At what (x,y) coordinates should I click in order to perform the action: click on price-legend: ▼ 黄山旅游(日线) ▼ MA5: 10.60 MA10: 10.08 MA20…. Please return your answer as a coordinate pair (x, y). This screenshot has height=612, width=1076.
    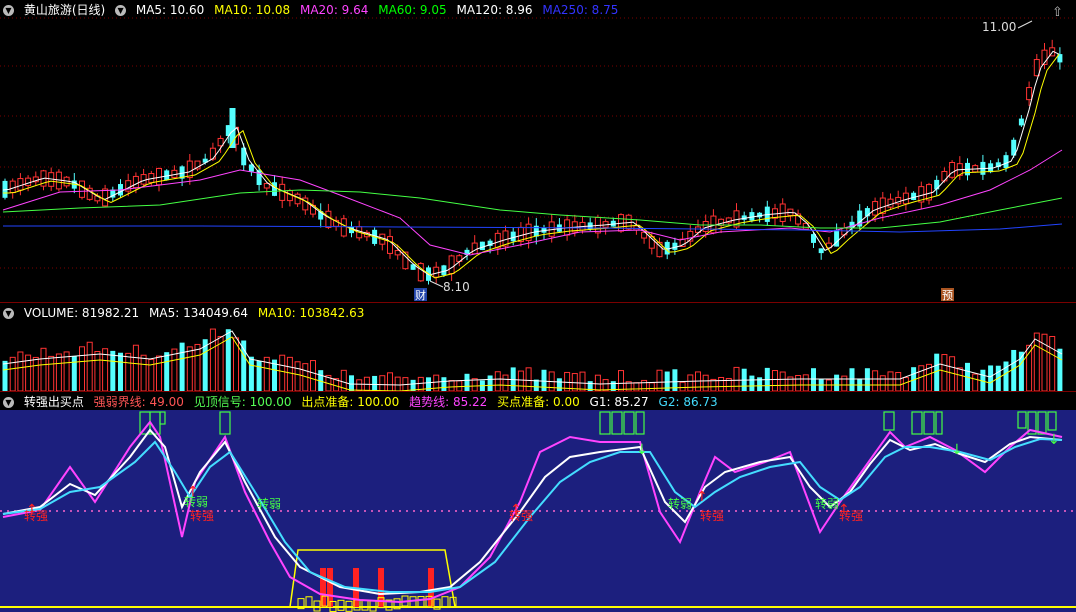
    Looking at the image, I should click on (313, 10).